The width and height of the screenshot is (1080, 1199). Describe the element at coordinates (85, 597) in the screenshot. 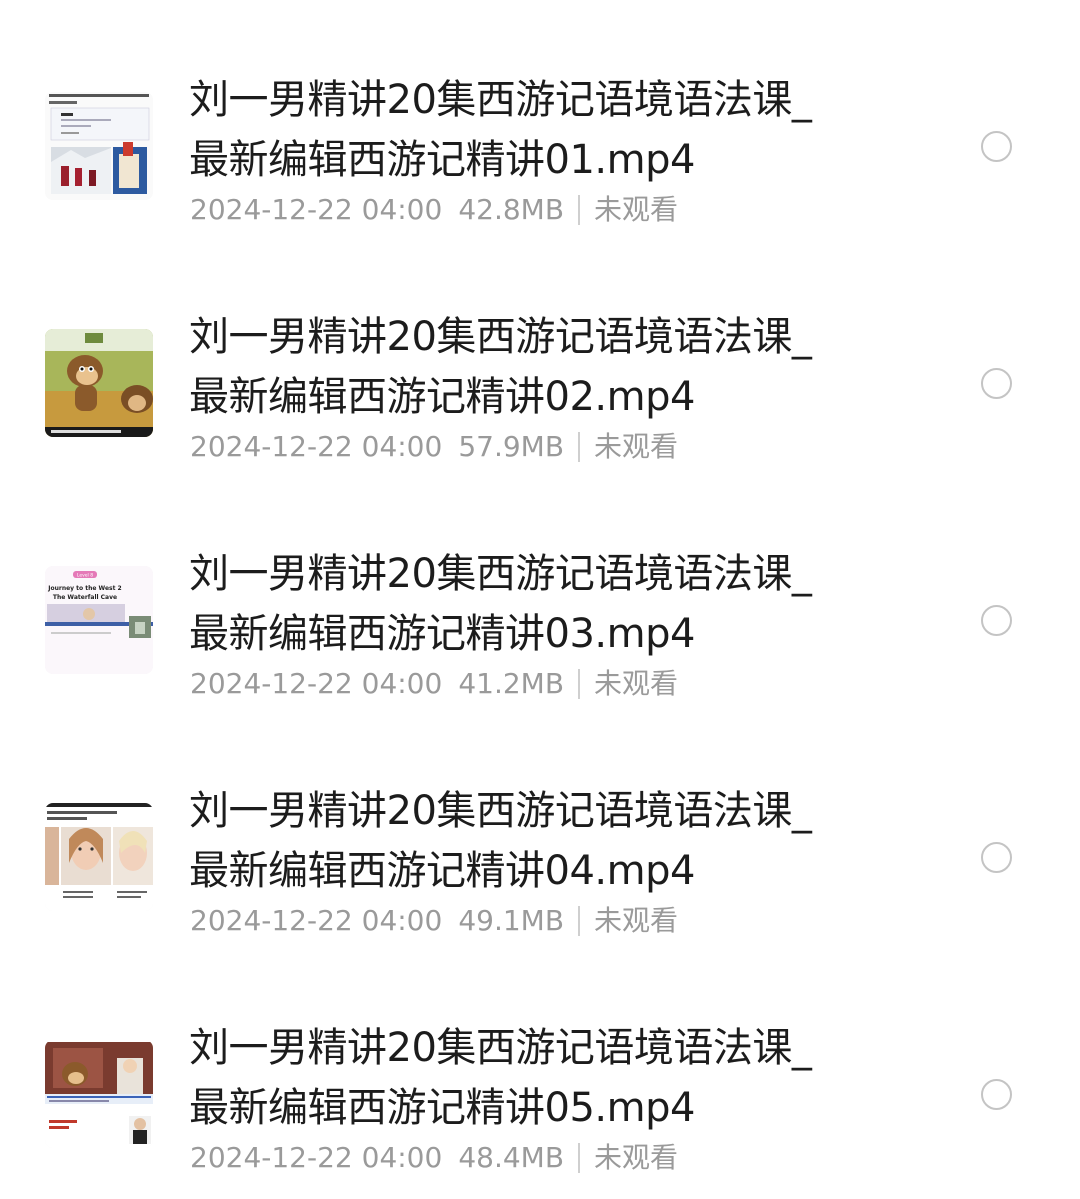

I see `thumbnail-line2: The Waterfall Cave` at that location.